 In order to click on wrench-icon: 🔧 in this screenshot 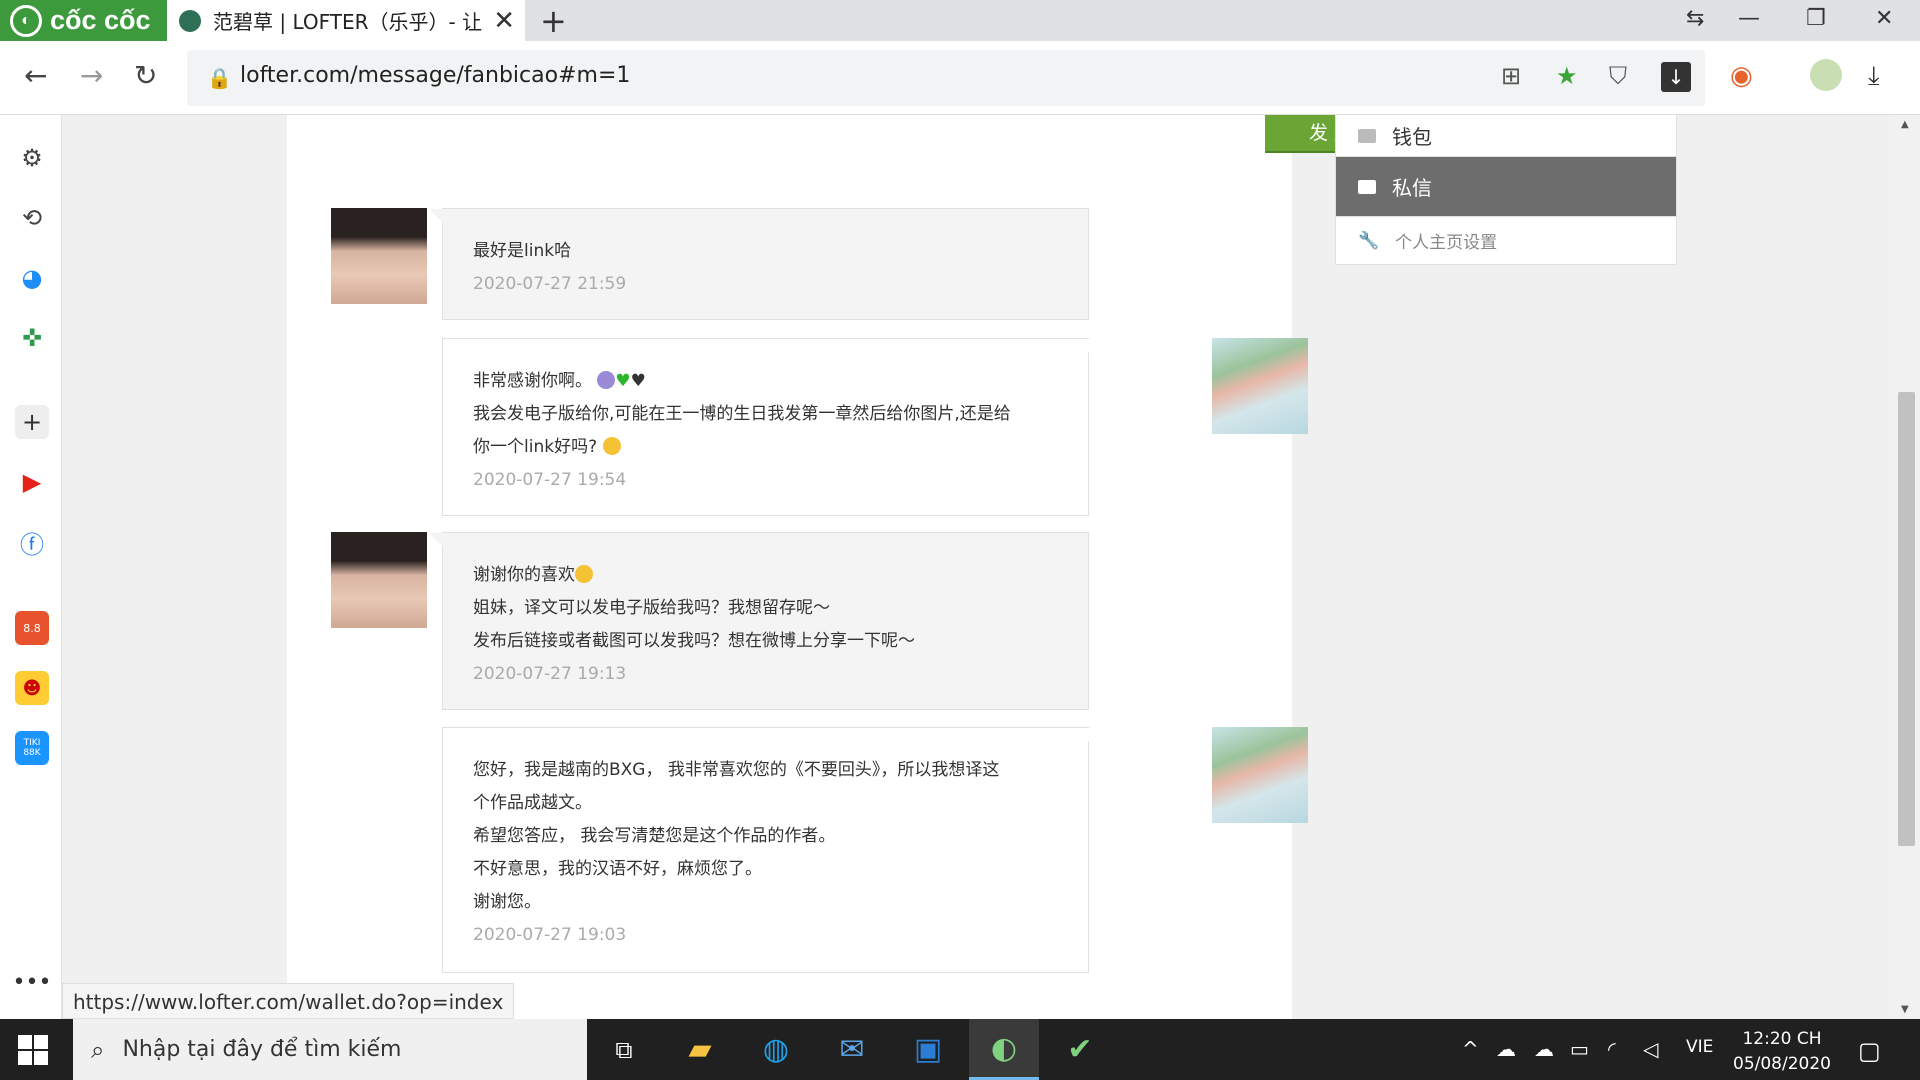, I will do `click(1369, 240)`.